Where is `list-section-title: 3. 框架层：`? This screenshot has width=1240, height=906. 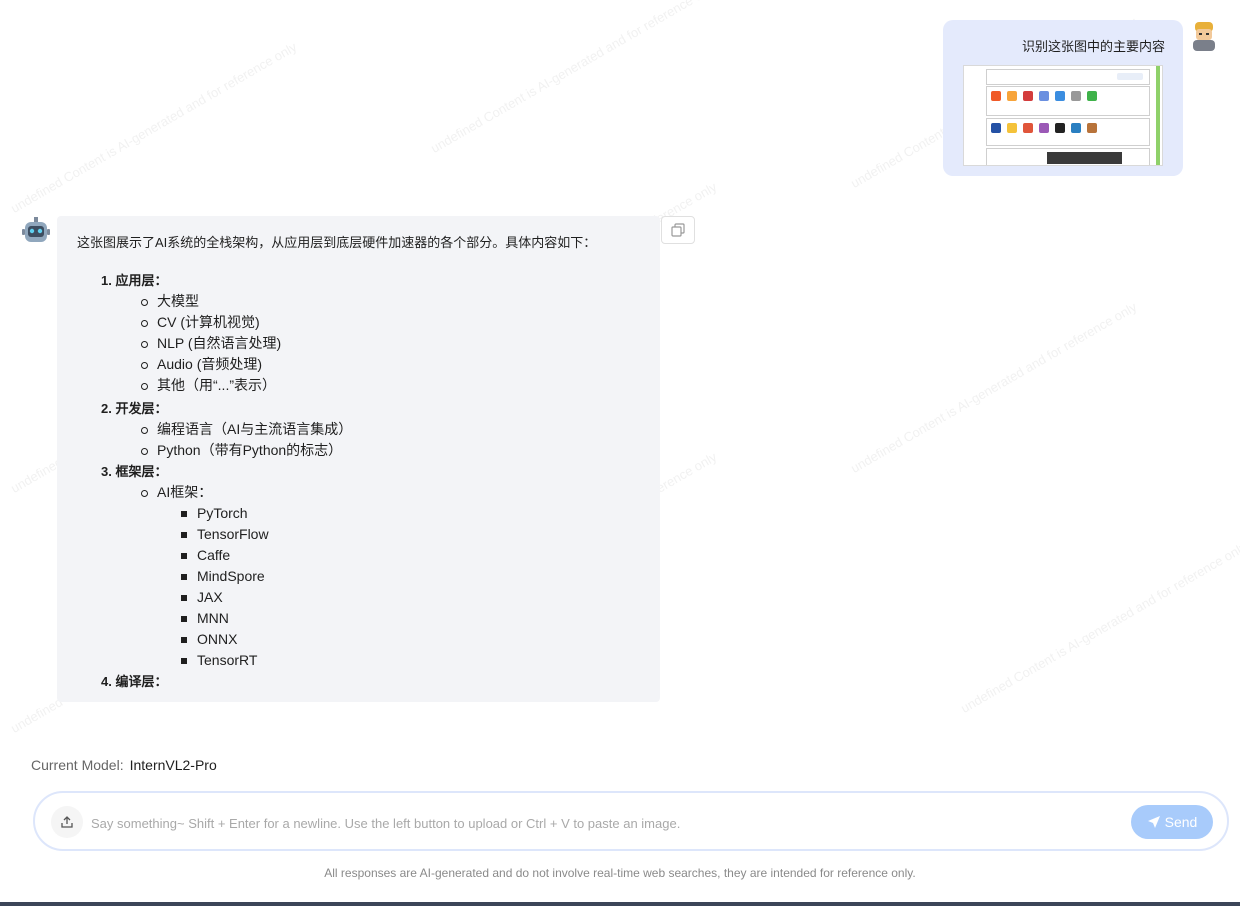 list-section-title: 3. 框架层： is located at coordinates (134, 471).